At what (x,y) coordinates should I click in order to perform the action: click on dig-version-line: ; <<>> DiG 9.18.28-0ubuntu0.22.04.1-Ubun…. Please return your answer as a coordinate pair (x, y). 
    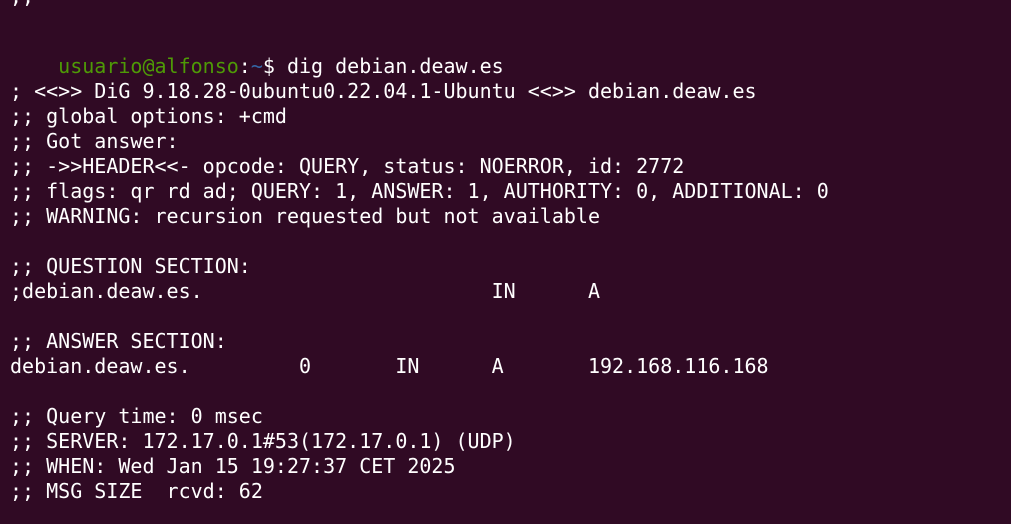
    Looking at the image, I should click on (383, 91).